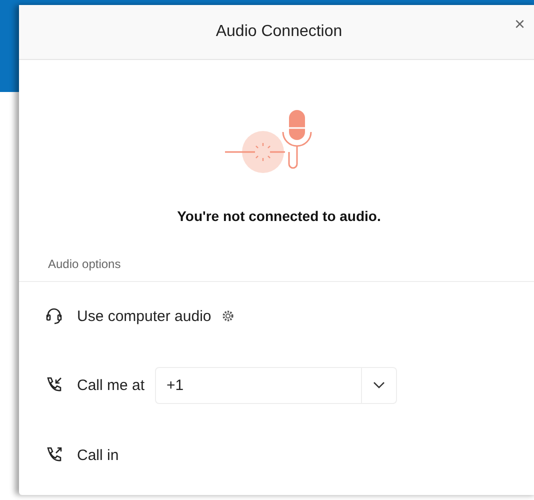 The width and height of the screenshot is (534, 500). What do you see at coordinates (519, 24) in the screenshot?
I see `close-button: ×` at bounding box center [519, 24].